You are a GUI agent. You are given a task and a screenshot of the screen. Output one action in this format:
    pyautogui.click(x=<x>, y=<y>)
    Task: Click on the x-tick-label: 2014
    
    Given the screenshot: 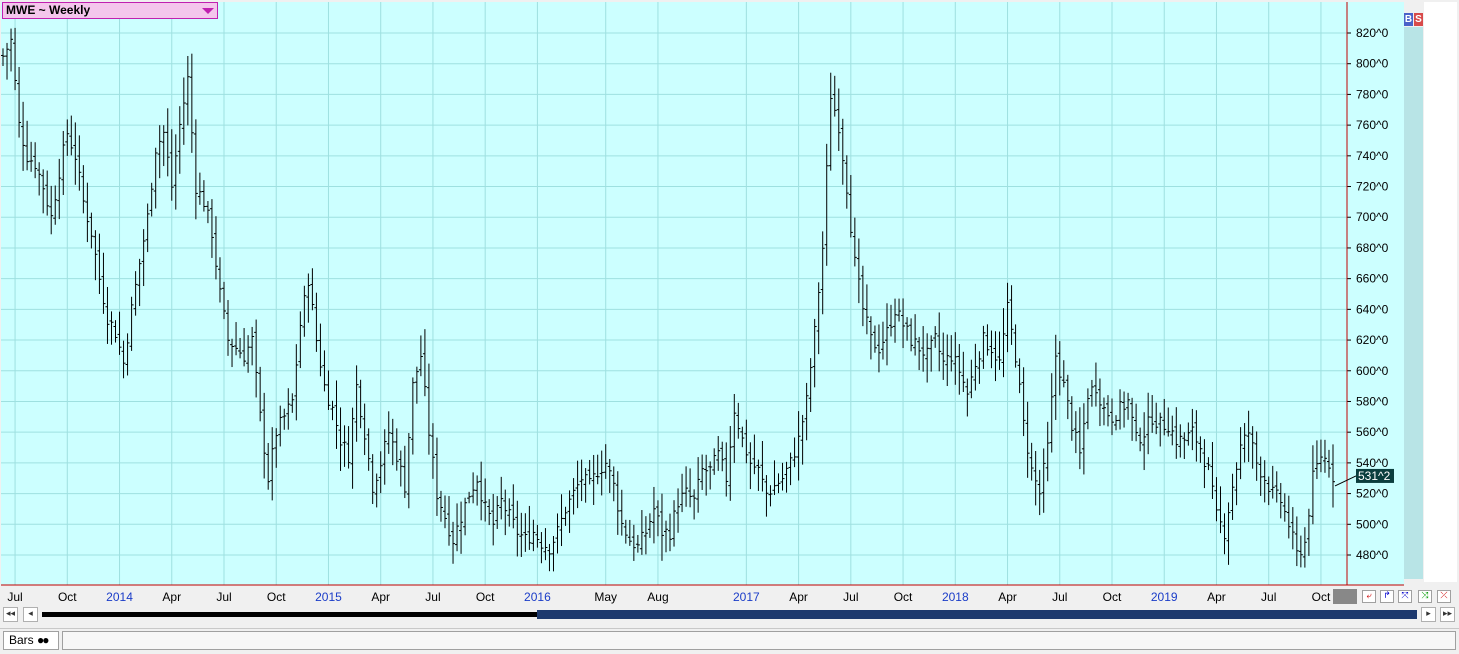 What is the action you would take?
    pyautogui.click(x=119, y=597)
    